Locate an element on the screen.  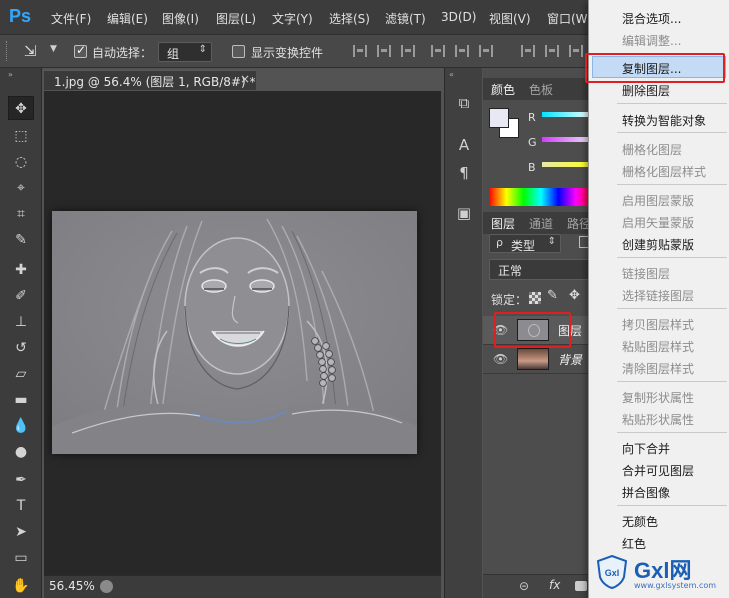
fx-icon: fx is located at coordinates (554, 585).